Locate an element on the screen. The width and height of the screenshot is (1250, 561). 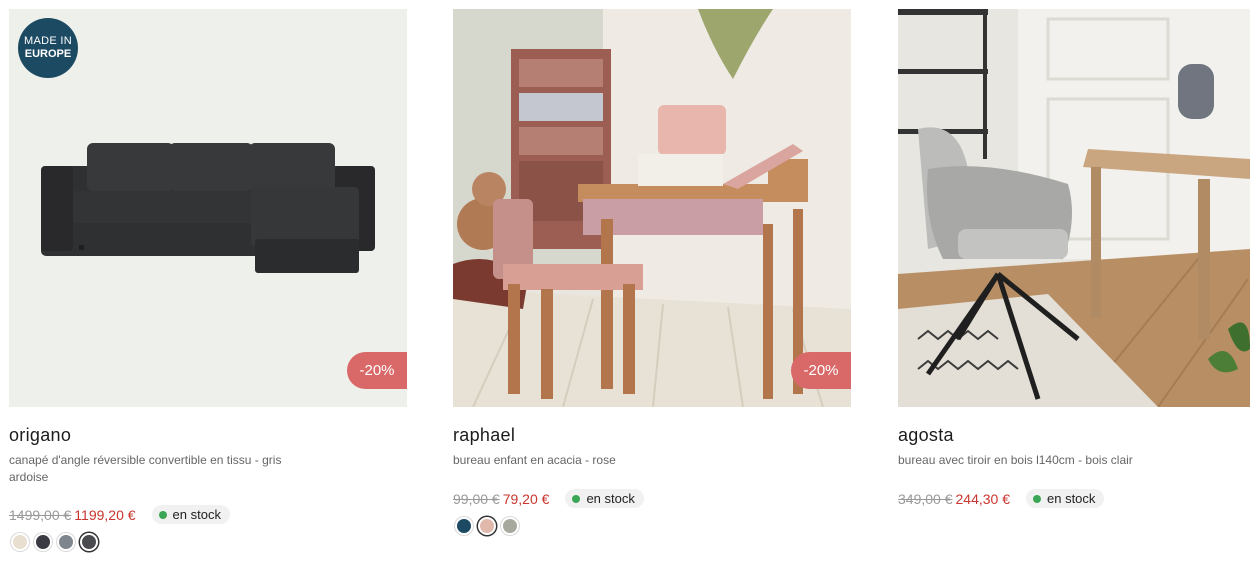
swatch-rose-selected is located at coordinates (487, 526).